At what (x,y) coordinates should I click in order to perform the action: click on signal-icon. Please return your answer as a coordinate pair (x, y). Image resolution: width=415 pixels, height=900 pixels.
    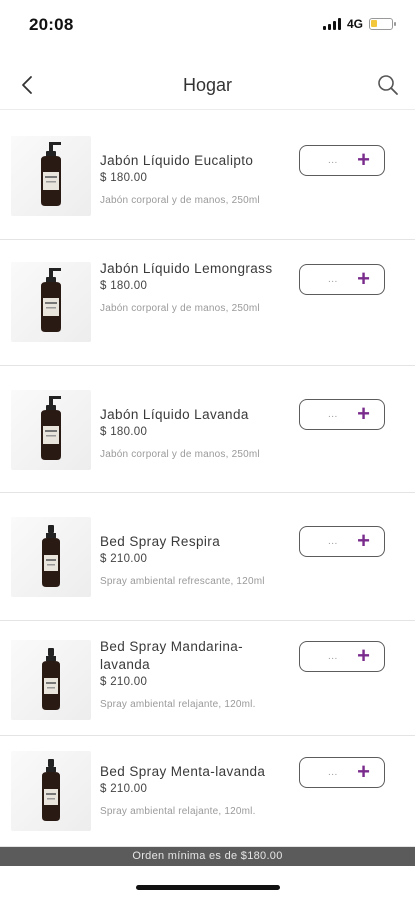
    Looking at the image, I should click on (331, 24).